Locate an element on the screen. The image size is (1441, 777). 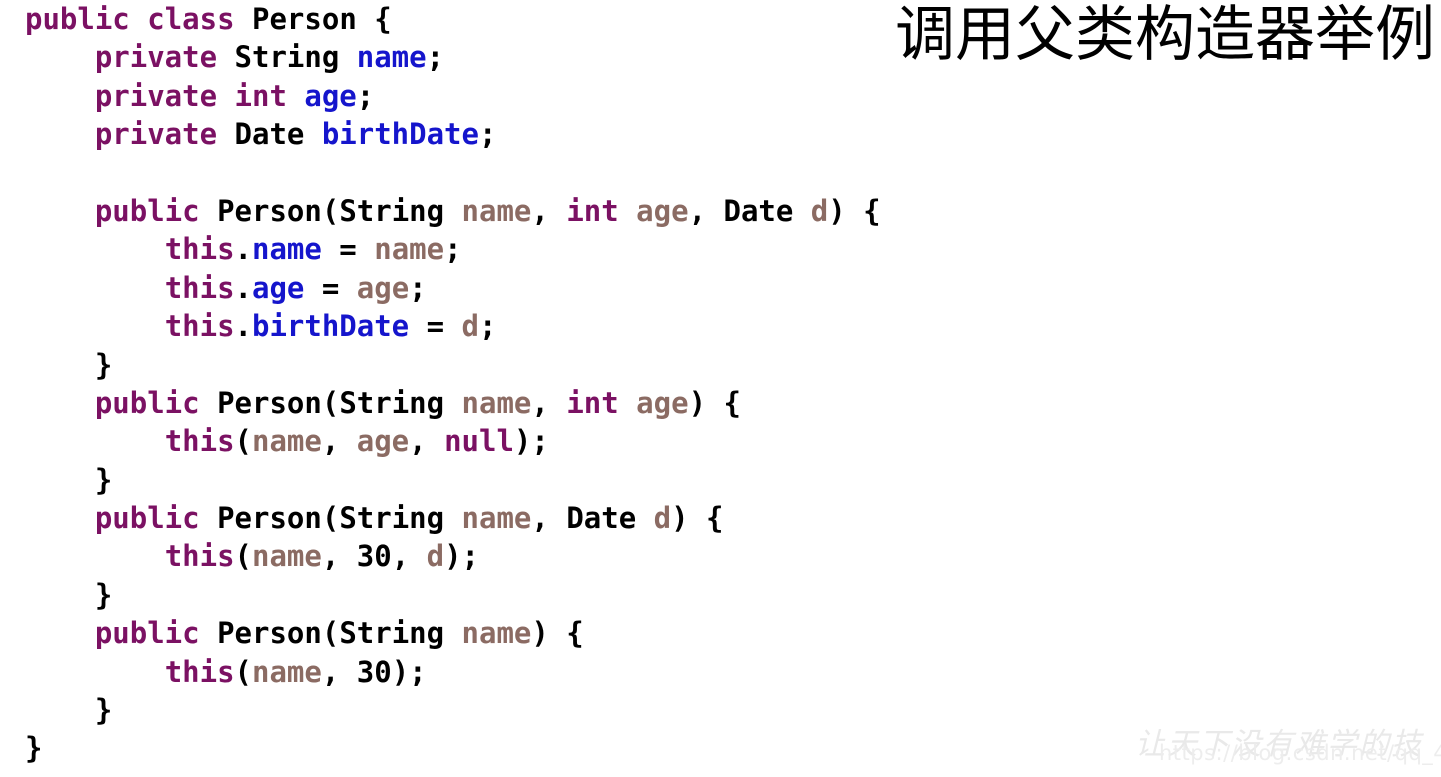
code-line: this(name, age, null); is located at coordinates (453, 441).